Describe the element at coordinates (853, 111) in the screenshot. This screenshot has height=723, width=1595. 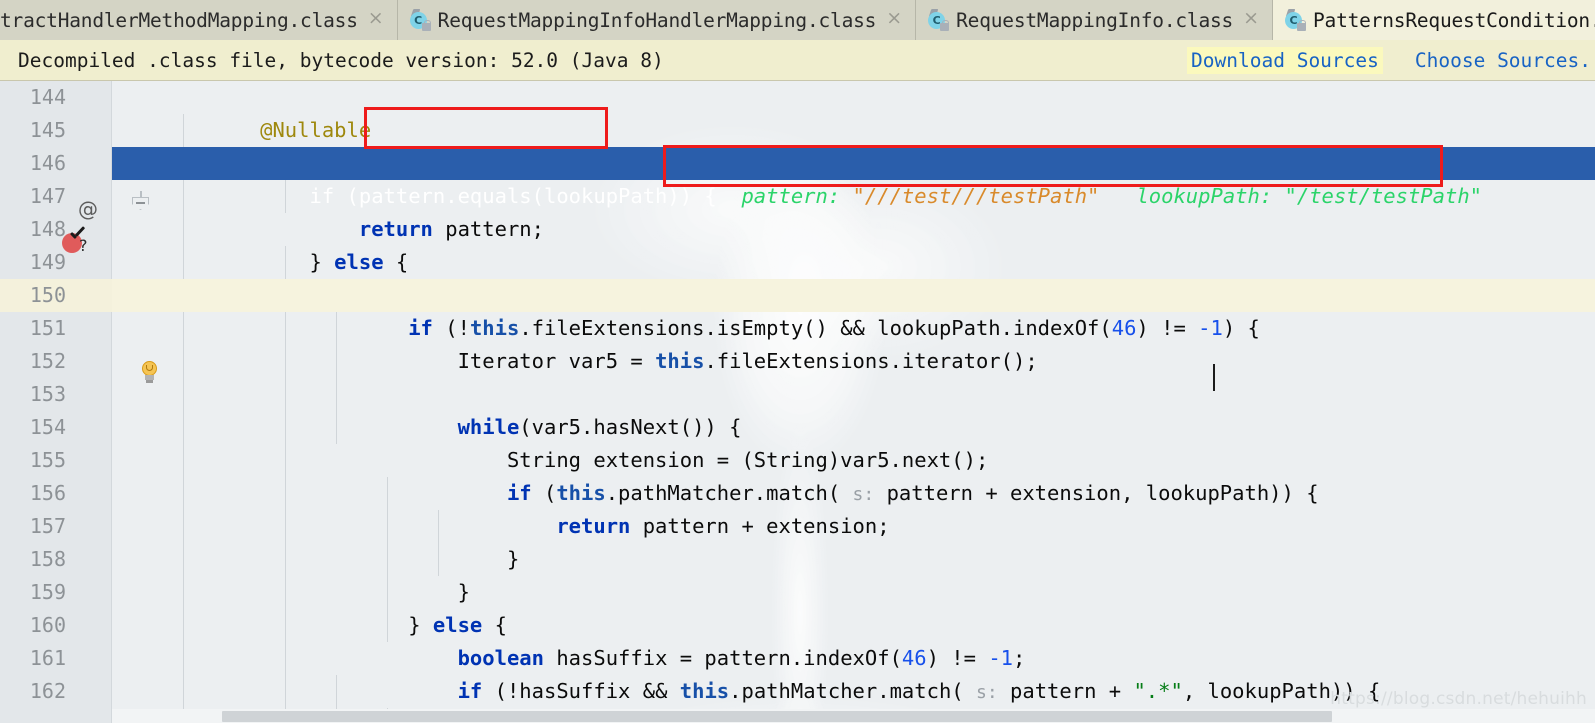
I see `code-line-144: @Nullable` at that location.